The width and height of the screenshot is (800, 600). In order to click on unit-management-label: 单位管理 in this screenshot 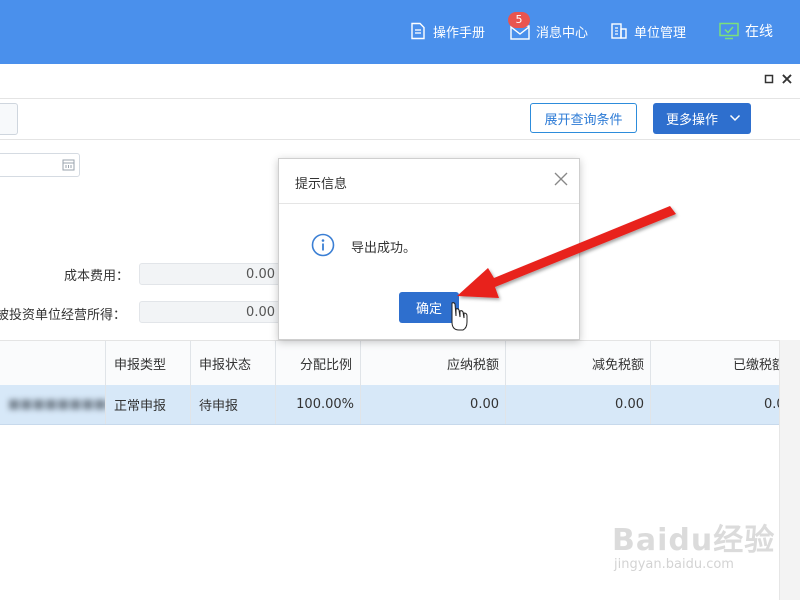, I will do `click(660, 33)`.